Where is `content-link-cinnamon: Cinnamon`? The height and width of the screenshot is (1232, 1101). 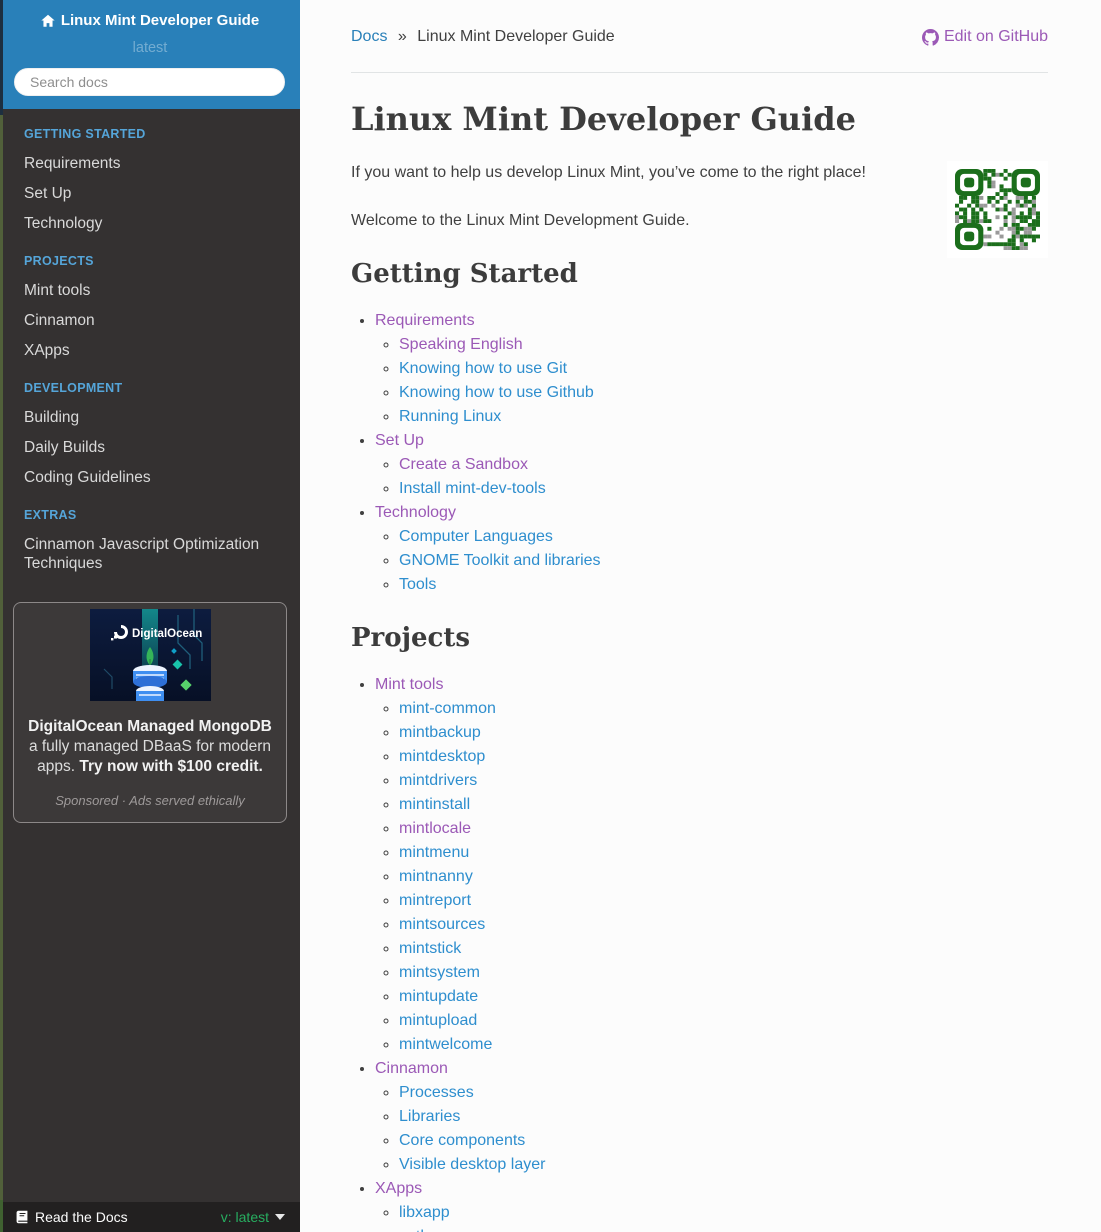 content-link-cinnamon: Cinnamon is located at coordinates (411, 1068).